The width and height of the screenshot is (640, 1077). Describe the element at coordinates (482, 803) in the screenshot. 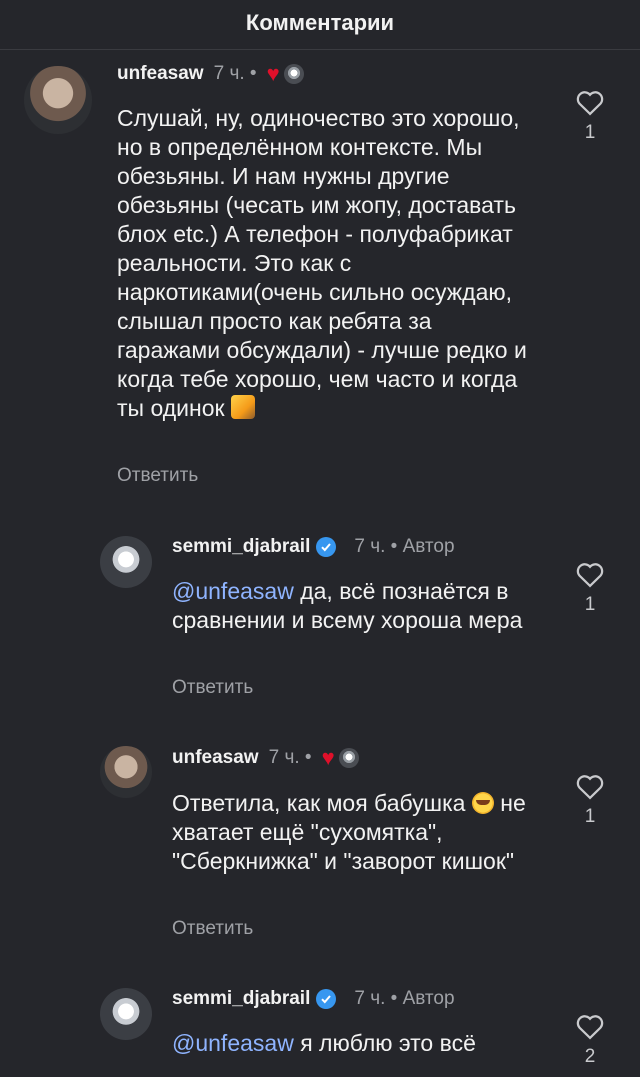

I see `laughing-emoji-icon` at that location.